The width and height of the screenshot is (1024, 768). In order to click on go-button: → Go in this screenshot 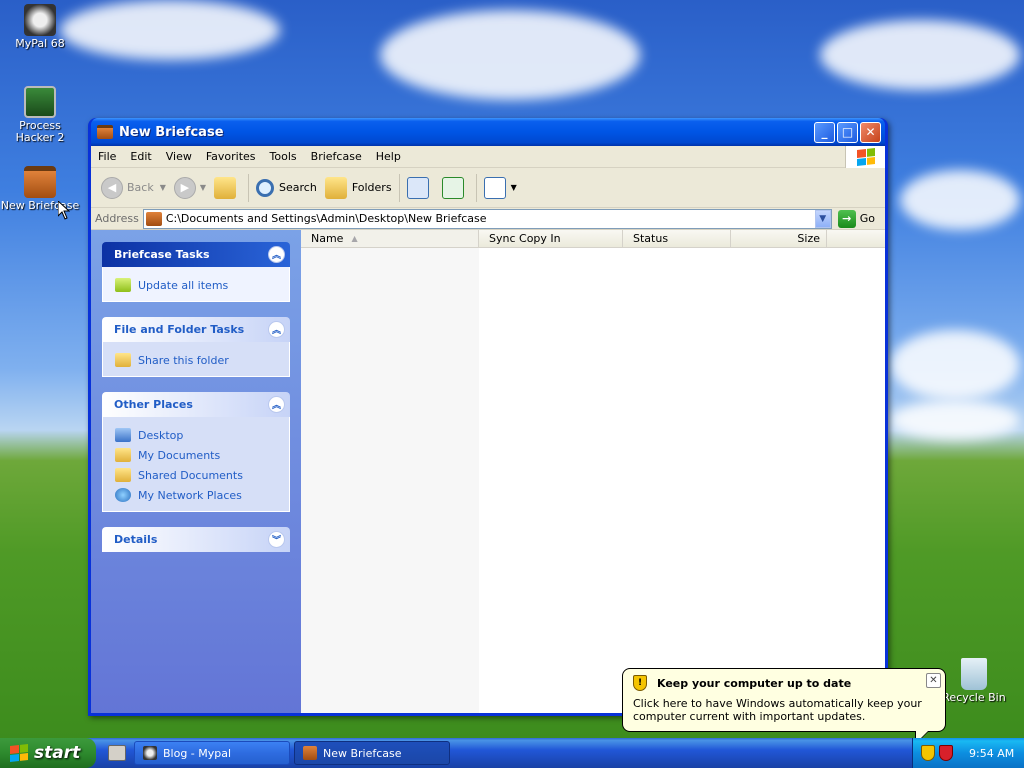, I will do `click(858, 218)`.